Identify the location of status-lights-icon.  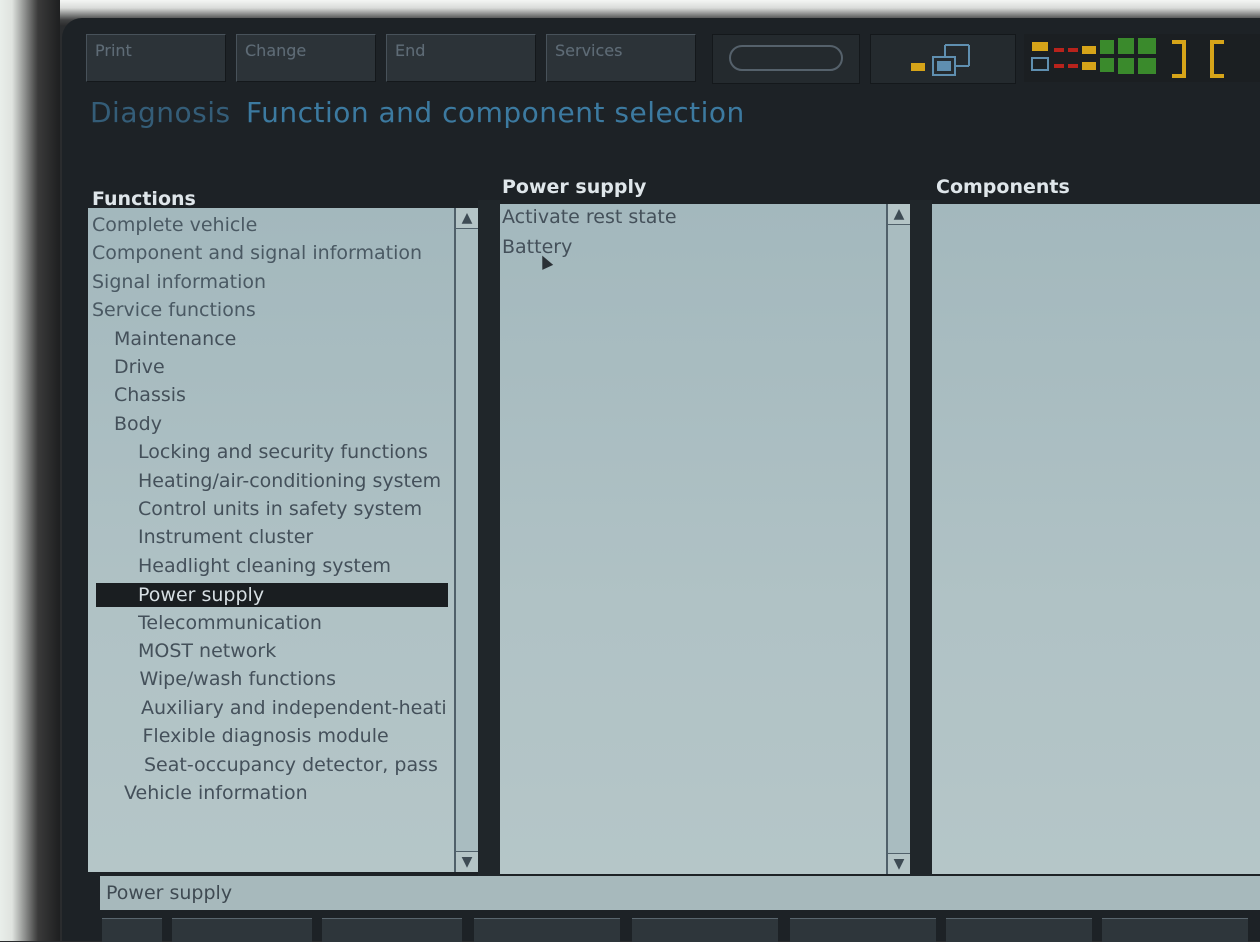
(1127, 58).